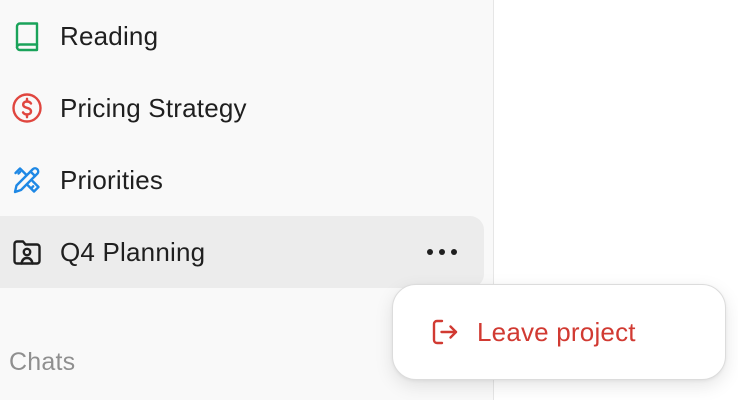 The image size is (738, 400). Describe the element at coordinates (27, 180) in the screenshot. I see `pencil-ruler-icon` at that location.